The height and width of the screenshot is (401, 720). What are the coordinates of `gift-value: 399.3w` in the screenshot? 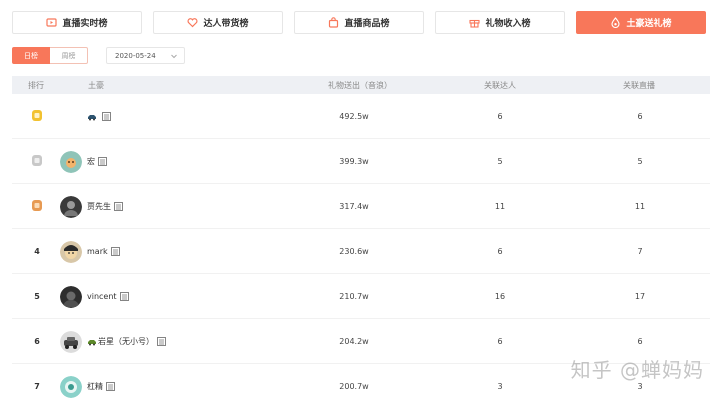 It's located at (354, 161).